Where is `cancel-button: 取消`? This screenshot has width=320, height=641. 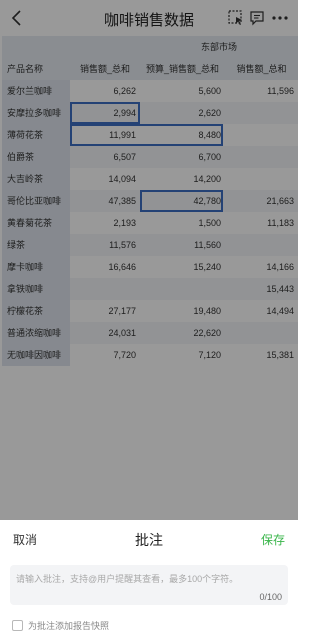 cancel-button: 取消 is located at coordinates (25, 539).